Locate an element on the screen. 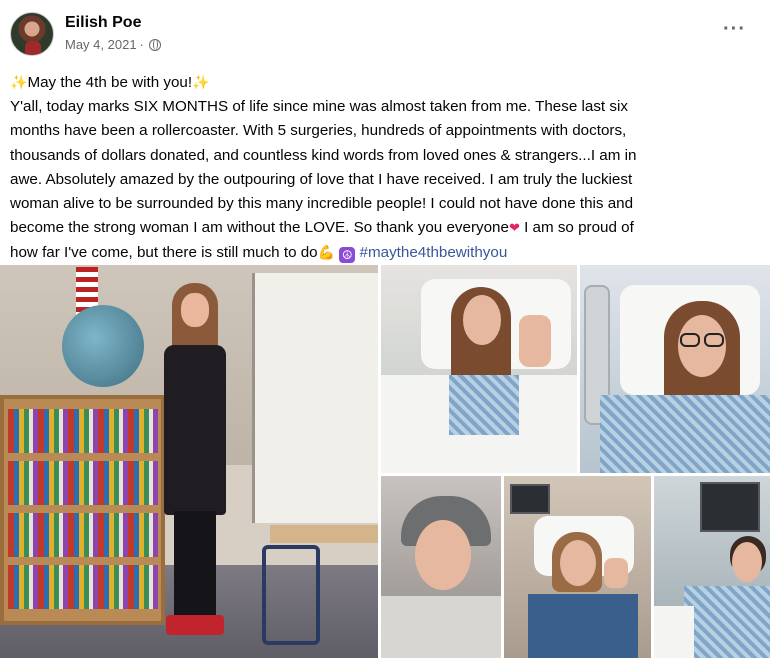  photo-hospital-bed is located at coordinates (441, 567).